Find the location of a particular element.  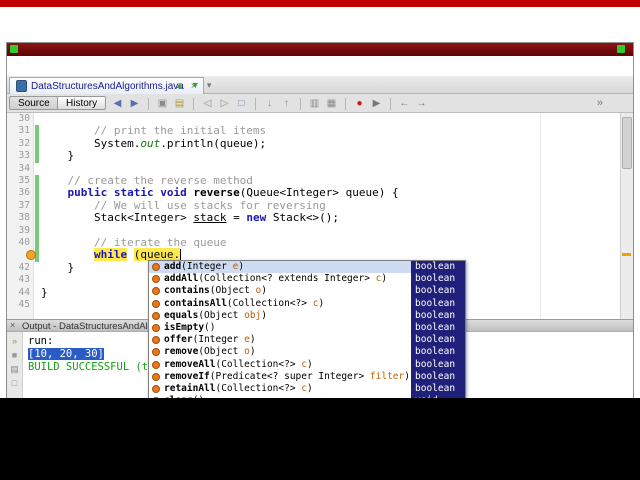

uncomment-icon: ▦ is located at coordinates (331, 103).